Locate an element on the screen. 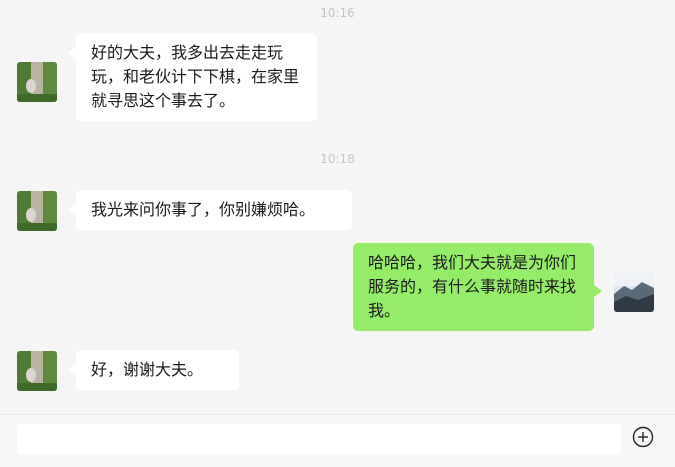 The width and height of the screenshot is (675, 467). message-bubble-incoming: 我光来问你事了，你别嫌烦哈。 is located at coordinates (210, 210).